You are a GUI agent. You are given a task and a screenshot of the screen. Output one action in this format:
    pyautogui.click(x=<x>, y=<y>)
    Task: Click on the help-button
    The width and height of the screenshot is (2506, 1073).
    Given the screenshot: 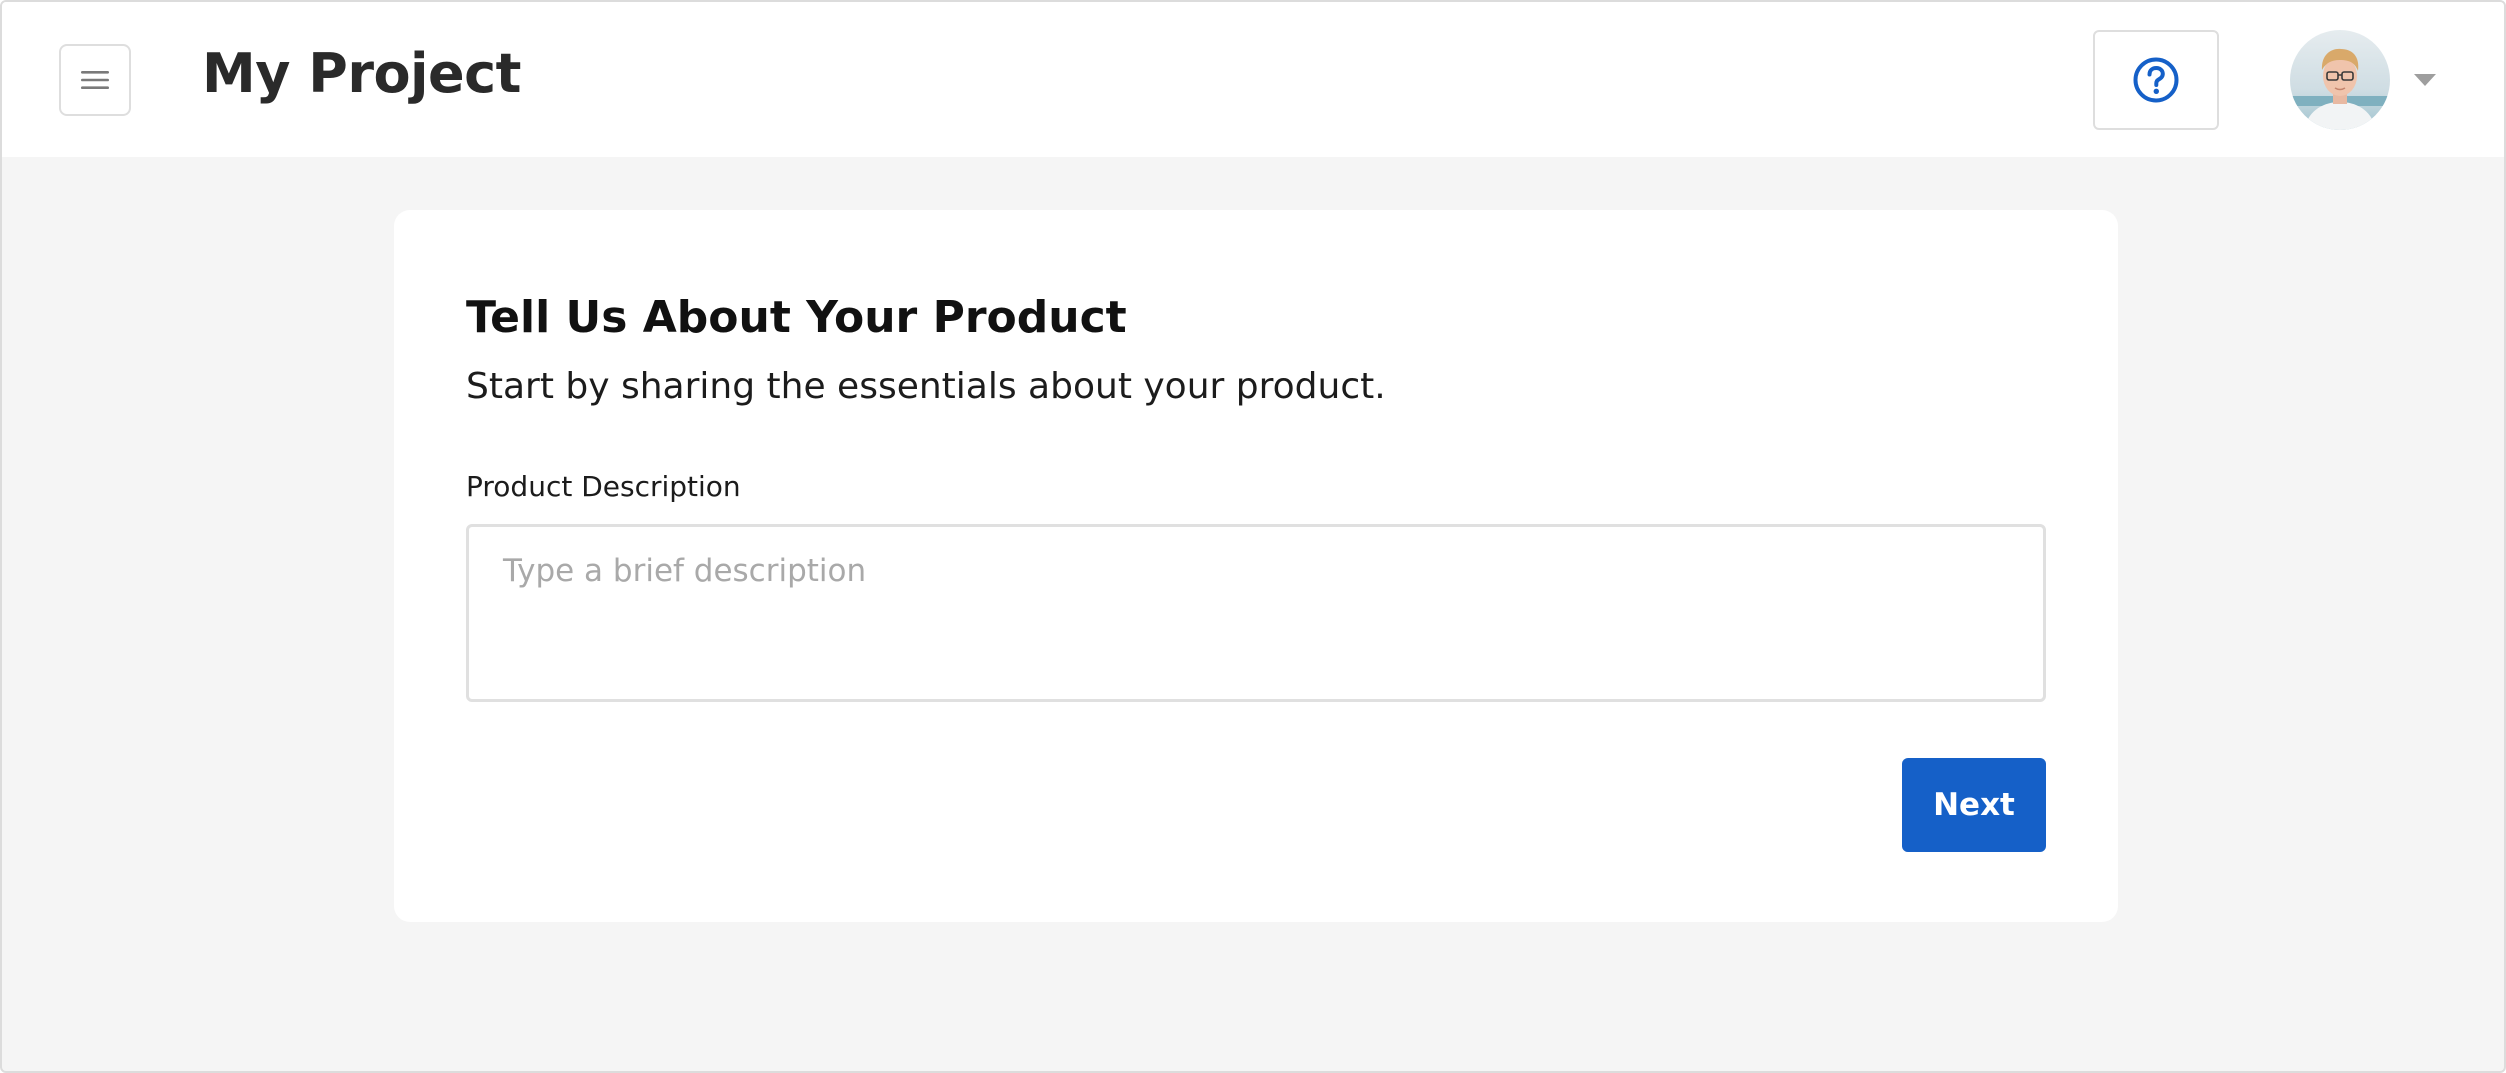 What is the action you would take?
    pyautogui.click(x=2156, y=80)
    